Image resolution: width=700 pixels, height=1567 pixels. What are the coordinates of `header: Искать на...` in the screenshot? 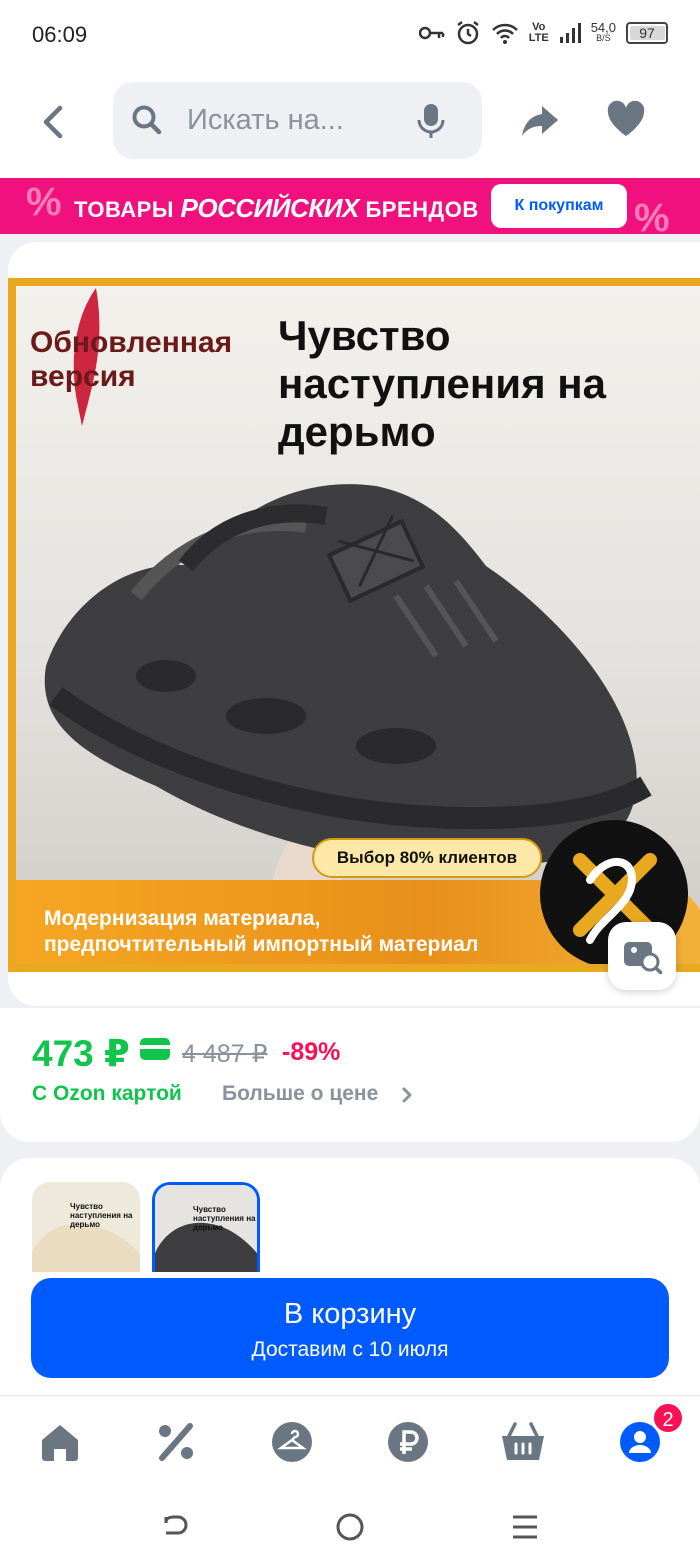 It's located at (350, 124).